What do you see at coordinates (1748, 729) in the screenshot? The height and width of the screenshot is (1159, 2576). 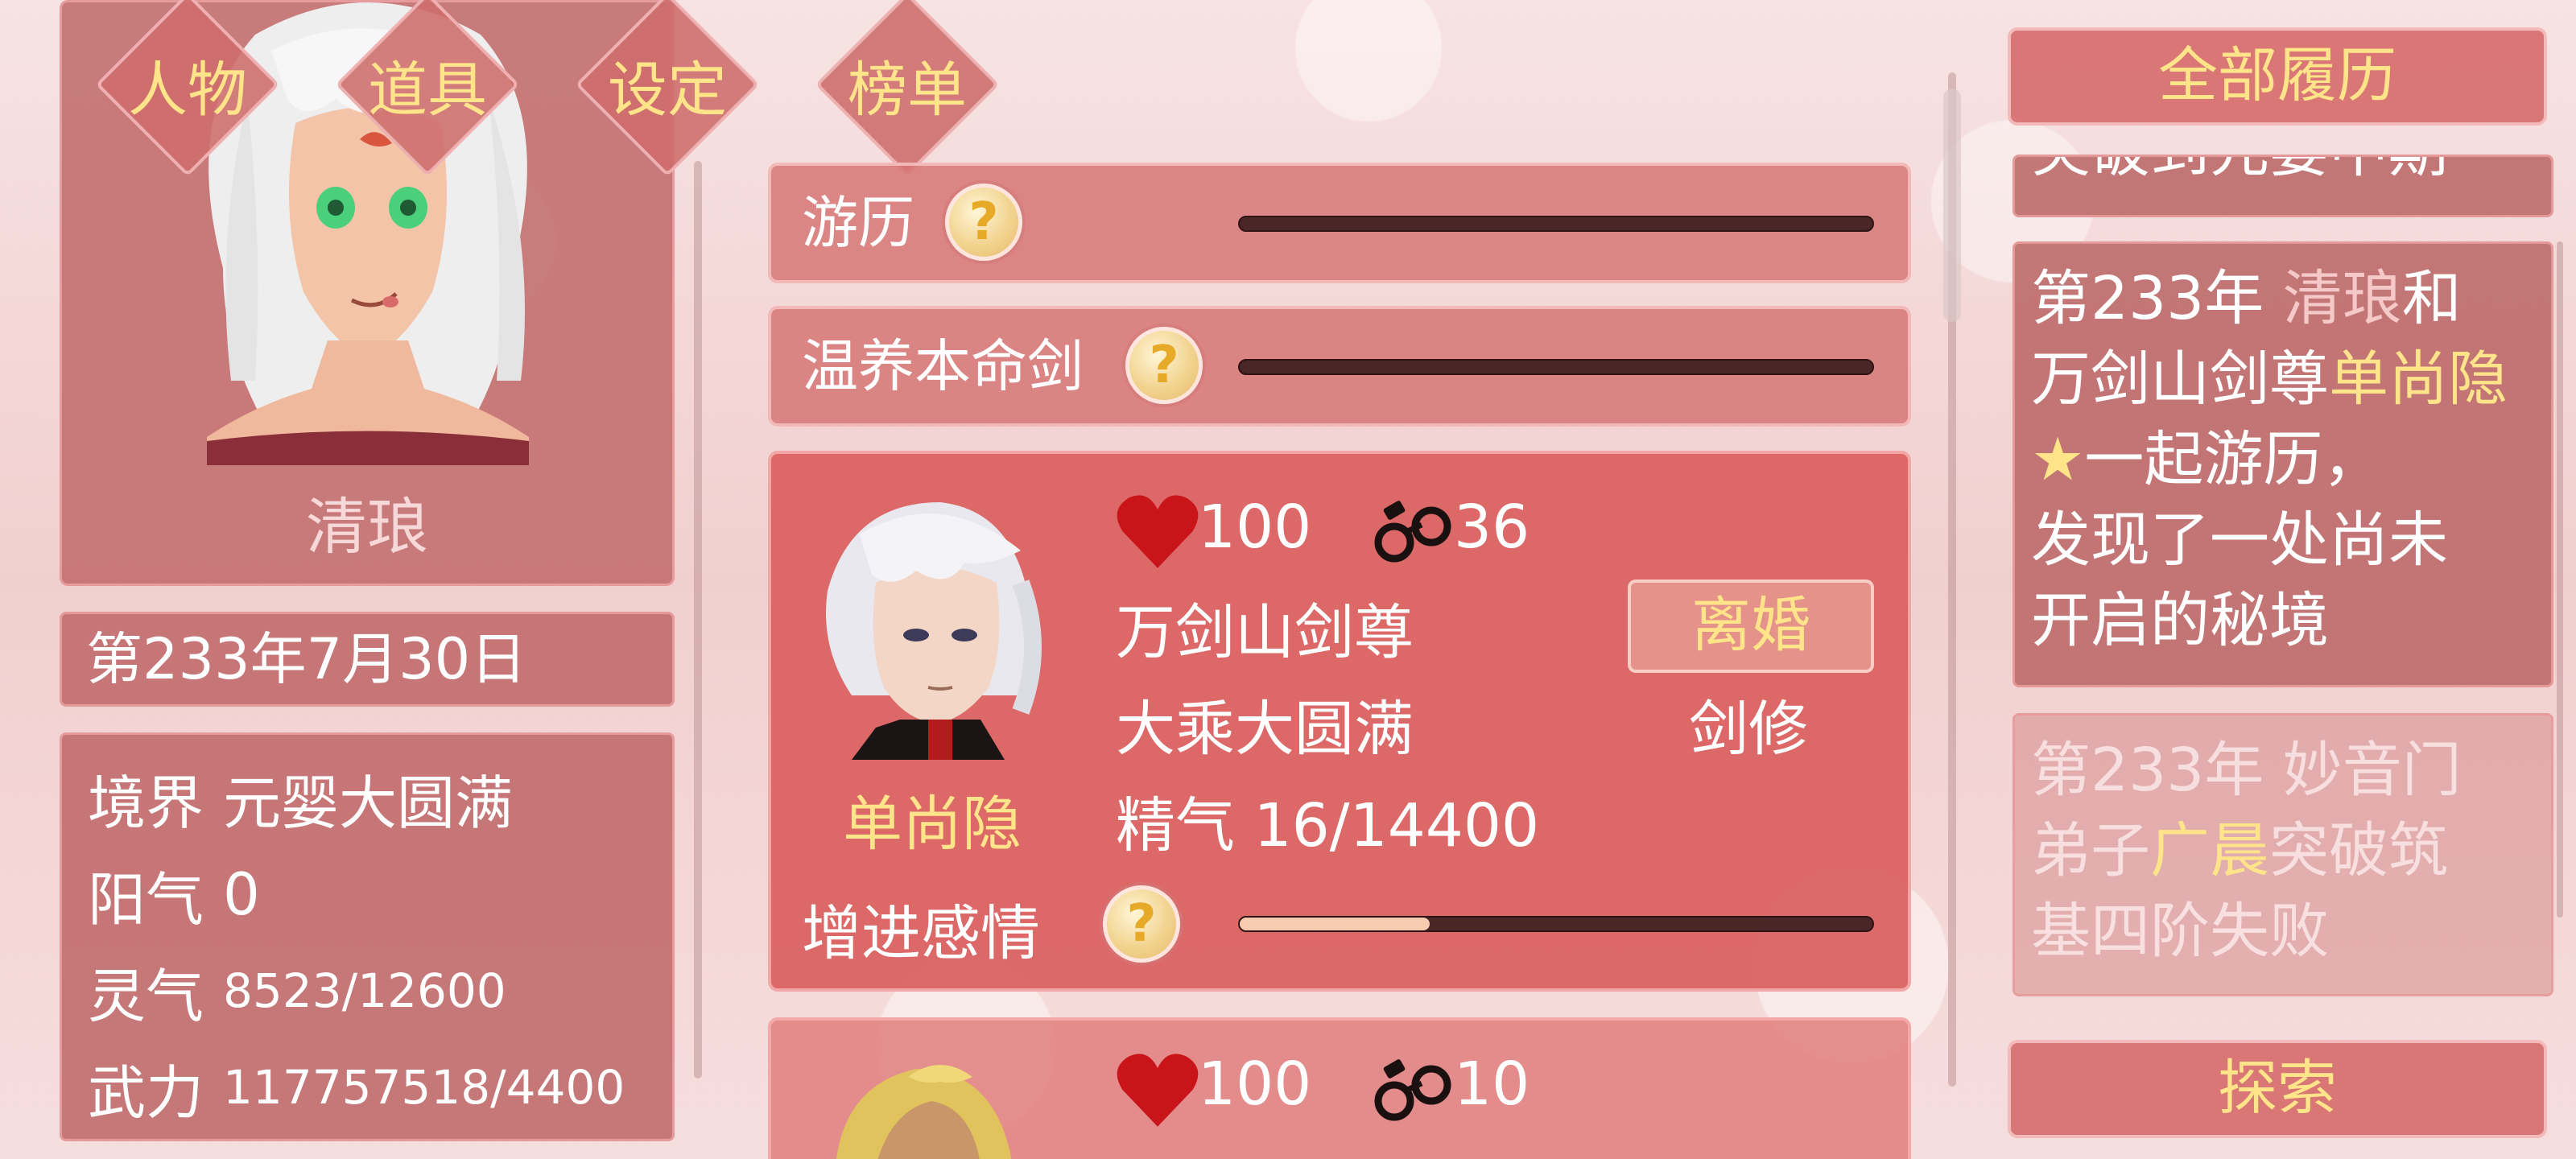 I see `companion-class: 剑修` at bounding box center [1748, 729].